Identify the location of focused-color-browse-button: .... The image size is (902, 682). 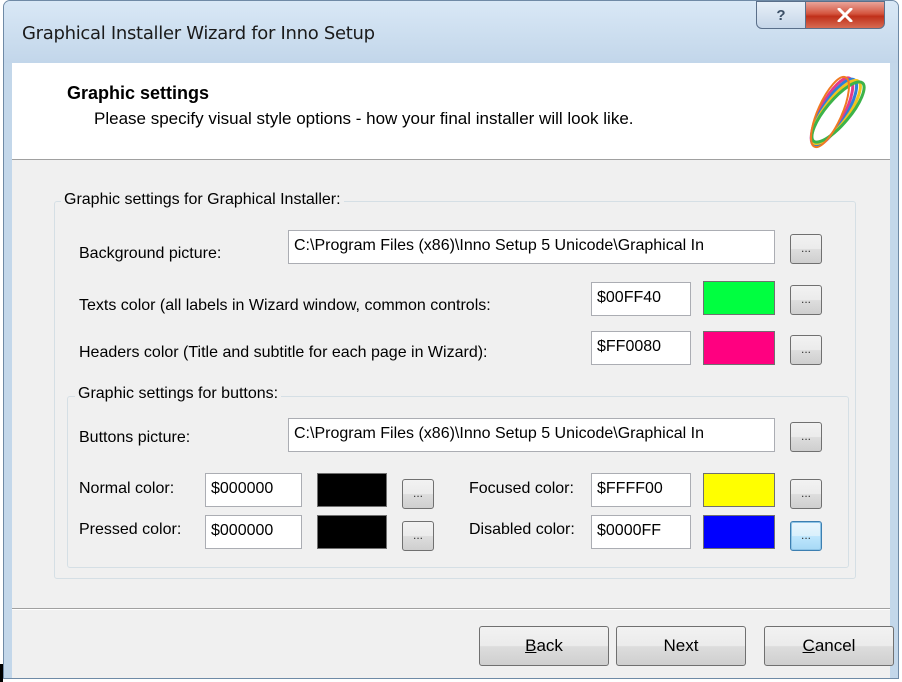
(806, 494).